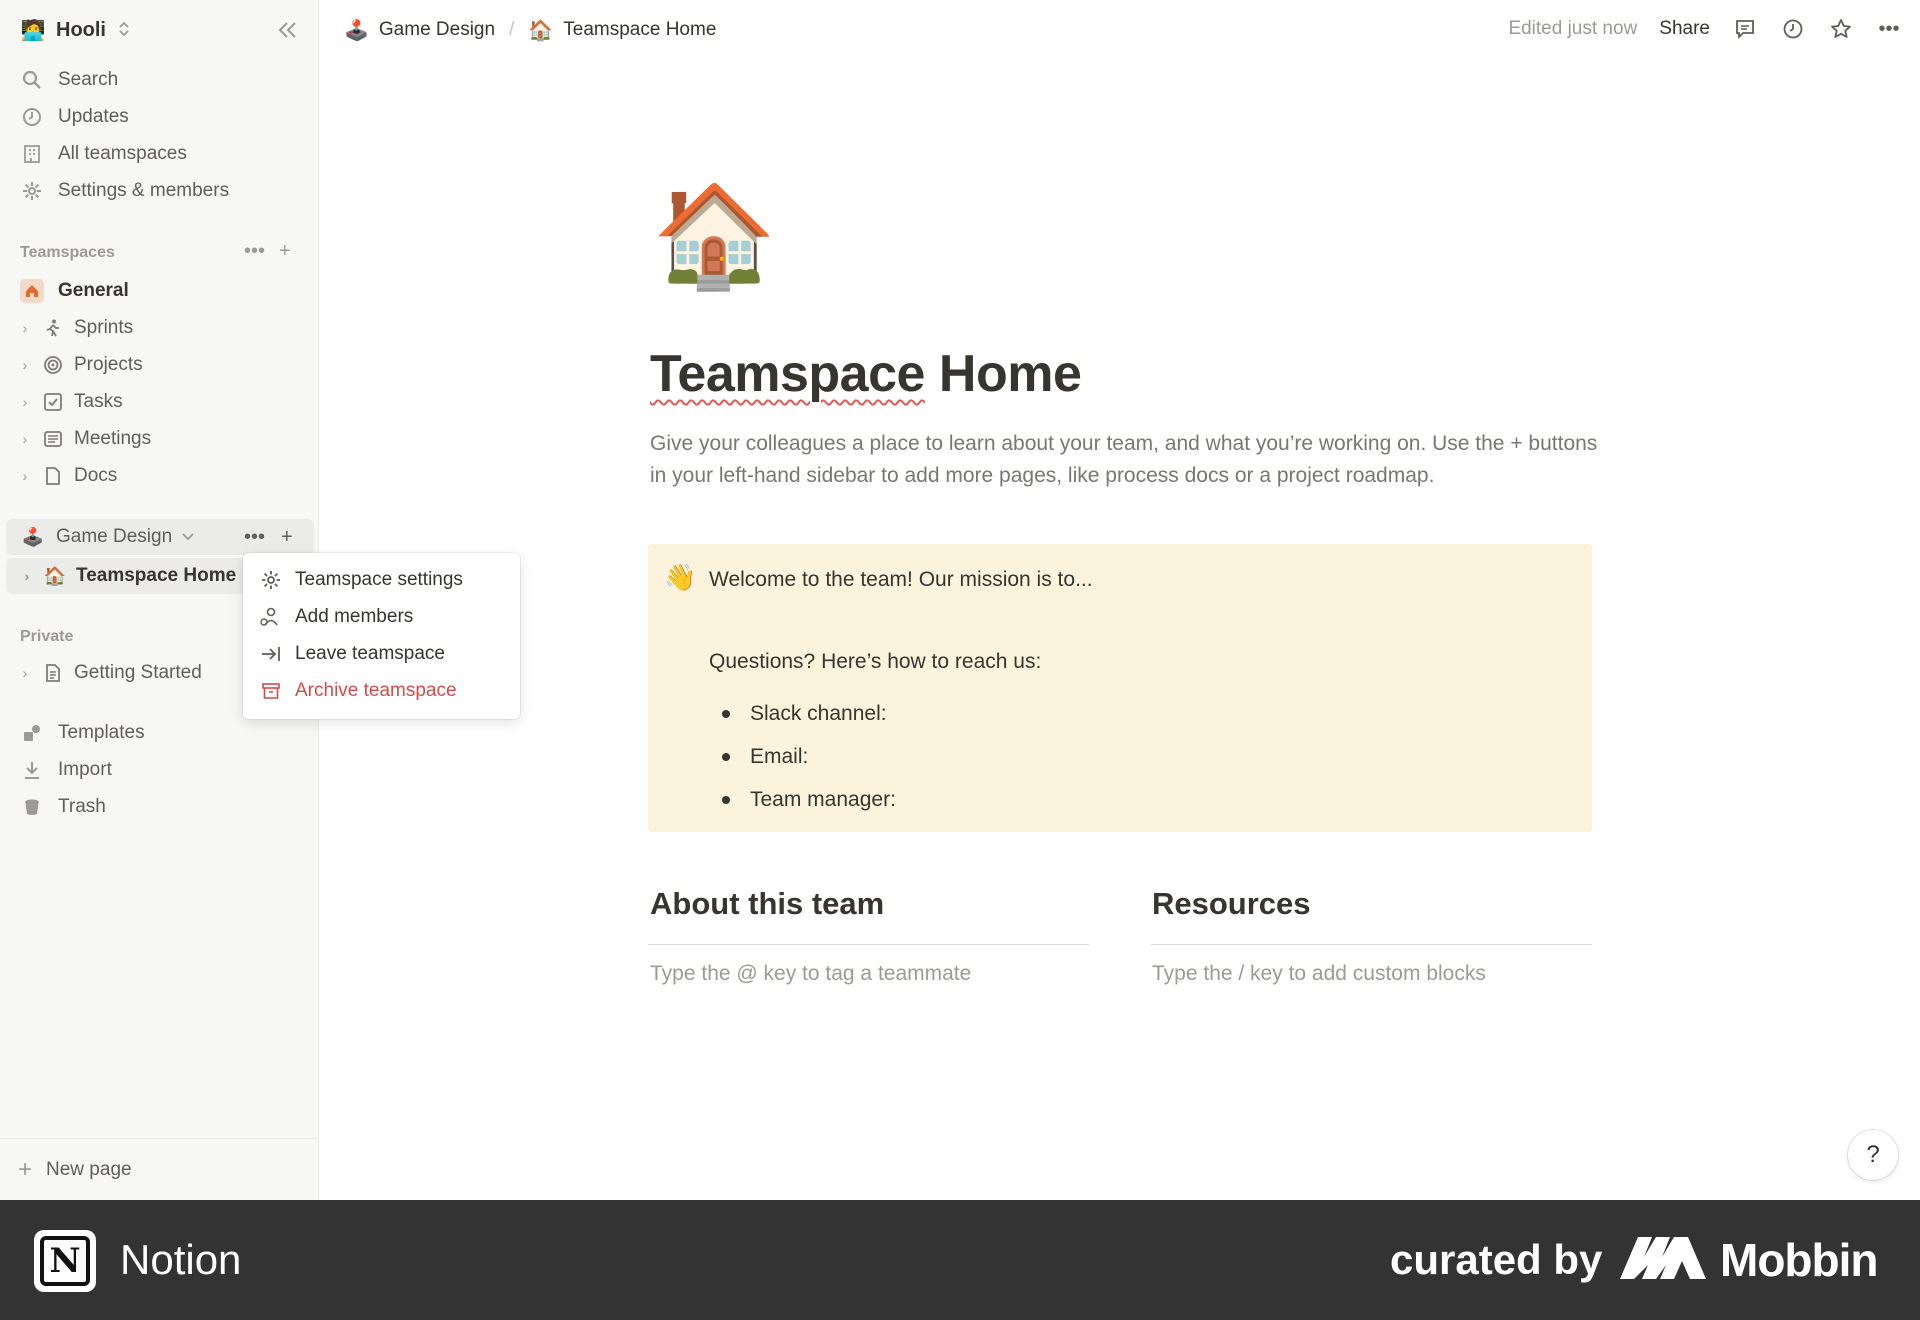 The width and height of the screenshot is (1920, 1320). I want to click on nav-trash: Trash, so click(63, 807).